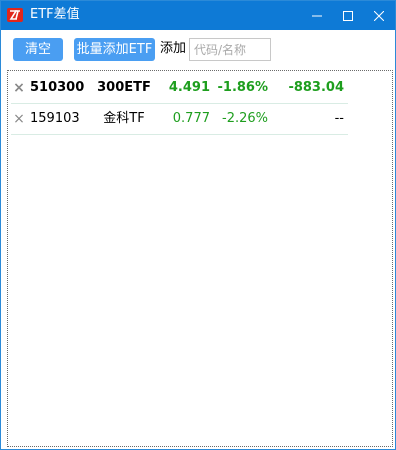  I want to click on close-button, so click(379, 15).